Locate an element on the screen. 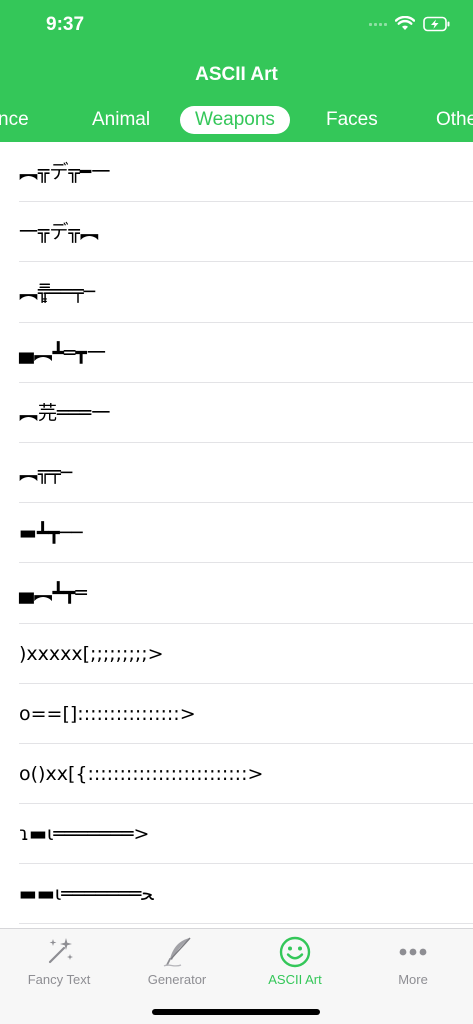 The image size is (473, 1024). list-item: ▄︻┻═┳一 is located at coordinates (236, 353).